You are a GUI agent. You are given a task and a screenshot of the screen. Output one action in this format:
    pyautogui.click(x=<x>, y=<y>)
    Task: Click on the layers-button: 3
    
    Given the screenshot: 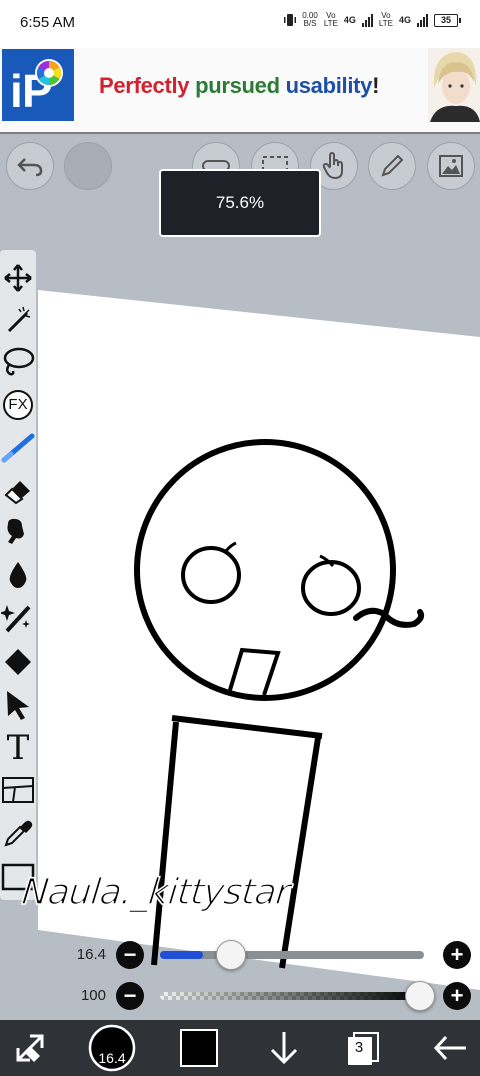 What is the action you would take?
    pyautogui.click(x=363, y=1048)
    